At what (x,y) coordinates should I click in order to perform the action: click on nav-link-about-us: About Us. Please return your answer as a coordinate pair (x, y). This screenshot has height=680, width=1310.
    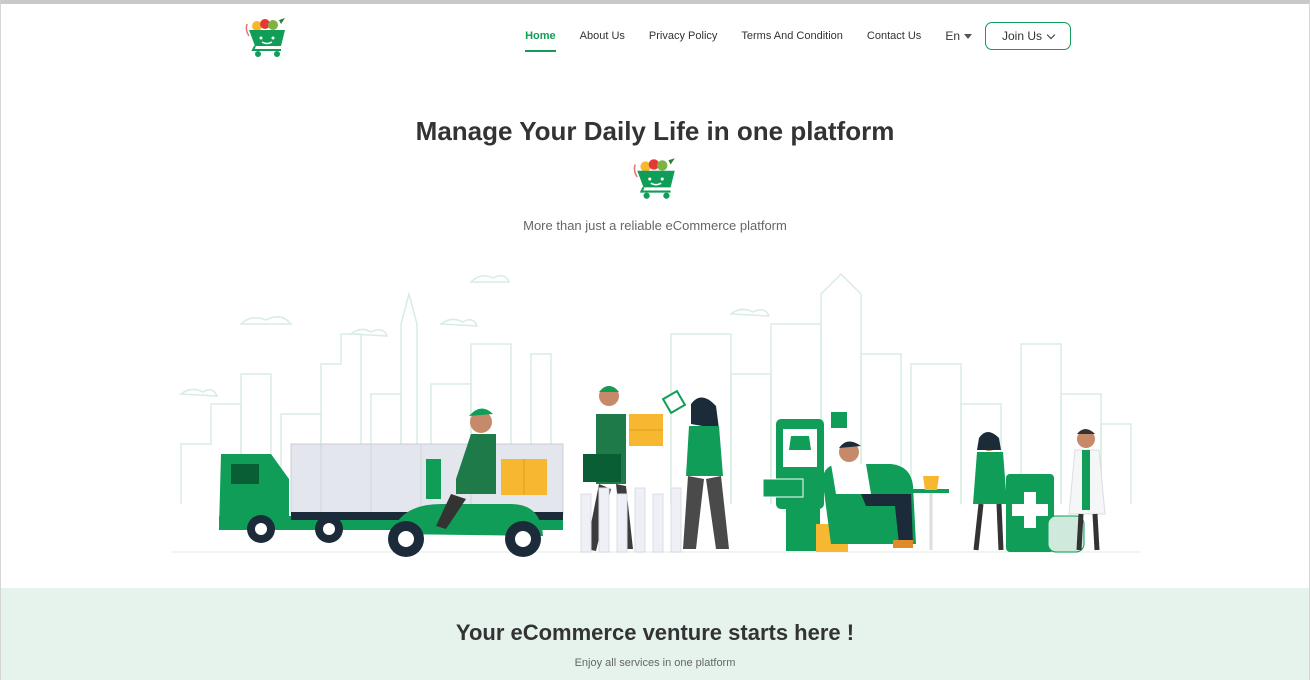
    Looking at the image, I should click on (602, 36).